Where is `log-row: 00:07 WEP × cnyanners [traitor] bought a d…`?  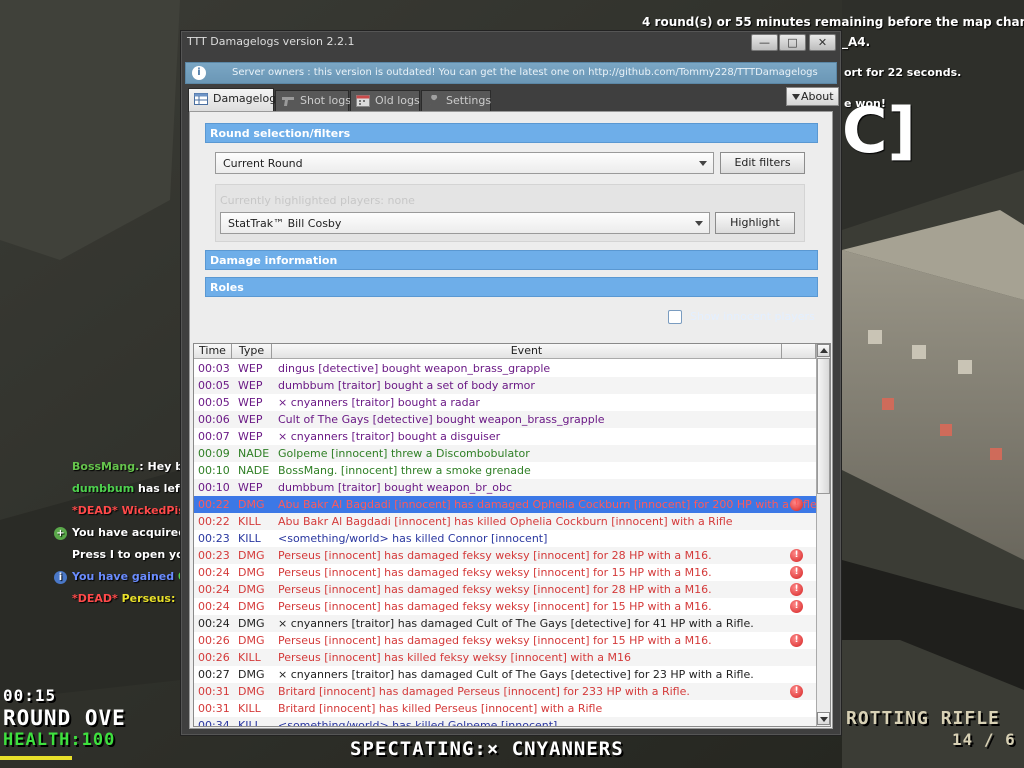 log-row: 00:07 WEP × cnyanners [traitor] bought a d… is located at coordinates (505, 436).